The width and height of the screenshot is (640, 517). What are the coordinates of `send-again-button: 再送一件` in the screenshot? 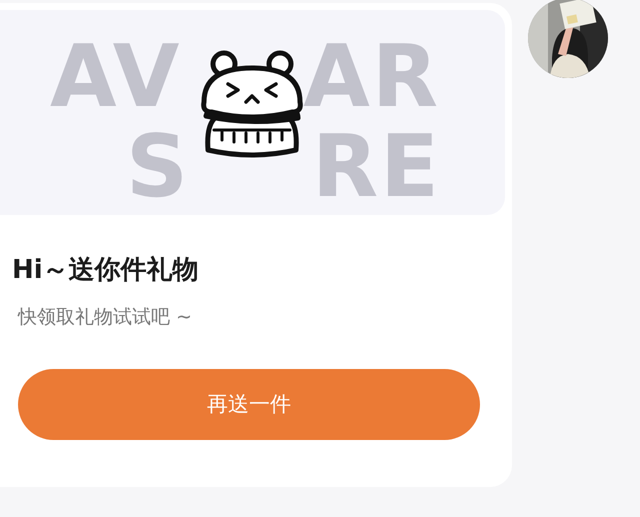 It's located at (249, 404).